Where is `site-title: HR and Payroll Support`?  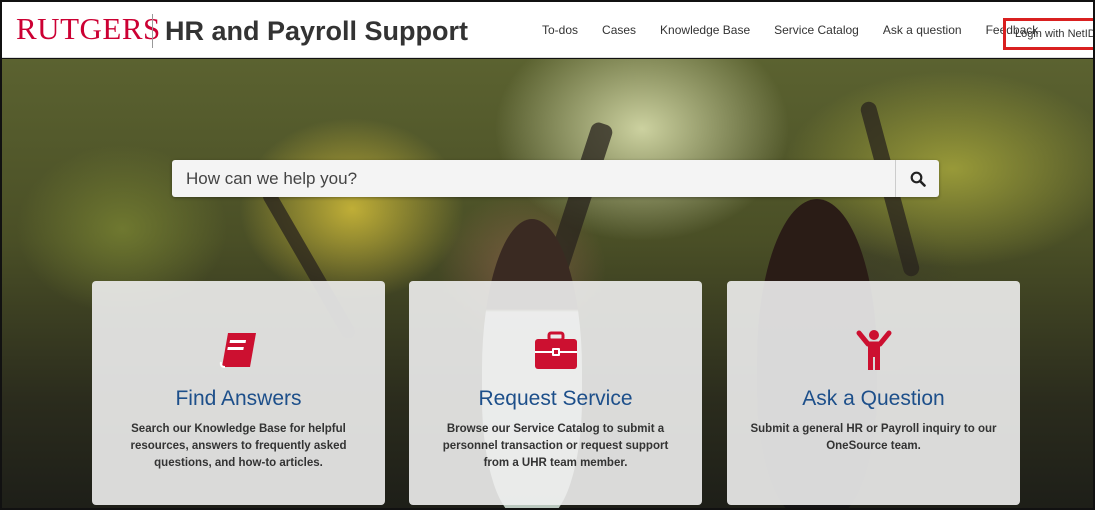 site-title: HR and Payroll Support is located at coordinates (316, 31).